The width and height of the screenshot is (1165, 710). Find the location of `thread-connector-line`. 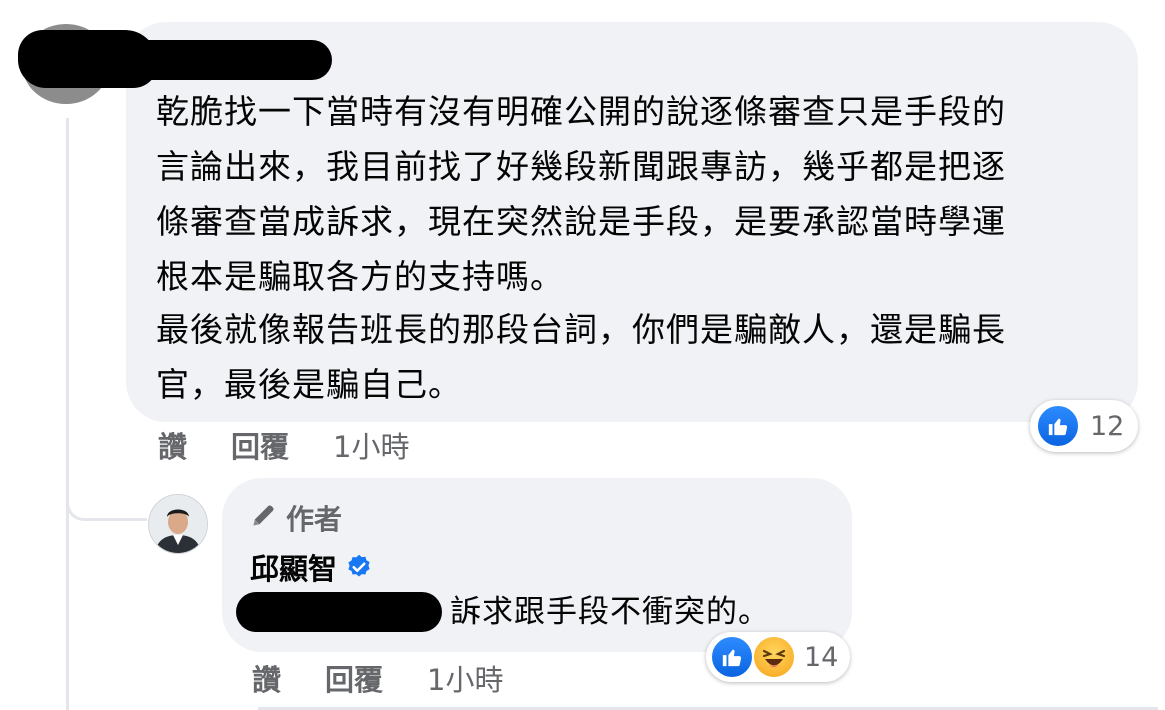

thread-connector-line is located at coordinates (67, 414).